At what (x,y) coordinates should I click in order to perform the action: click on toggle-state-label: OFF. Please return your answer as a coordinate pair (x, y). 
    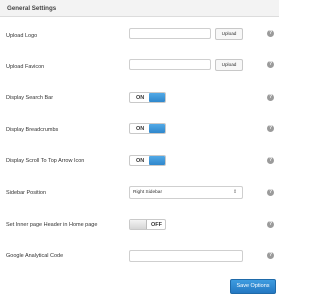
    Looking at the image, I should click on (156, 225).